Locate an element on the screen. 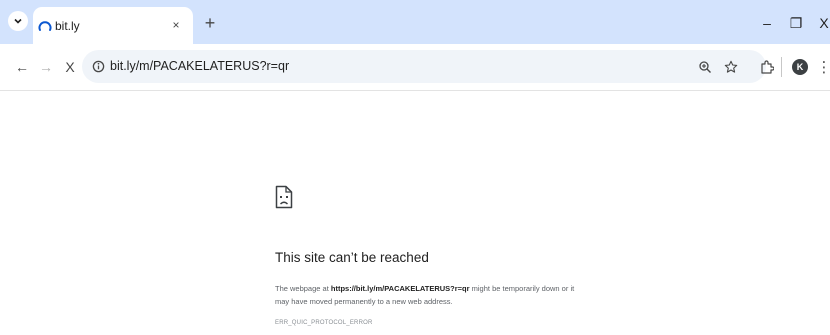  loading-spinner-icon is located at coordinates (45, 26).